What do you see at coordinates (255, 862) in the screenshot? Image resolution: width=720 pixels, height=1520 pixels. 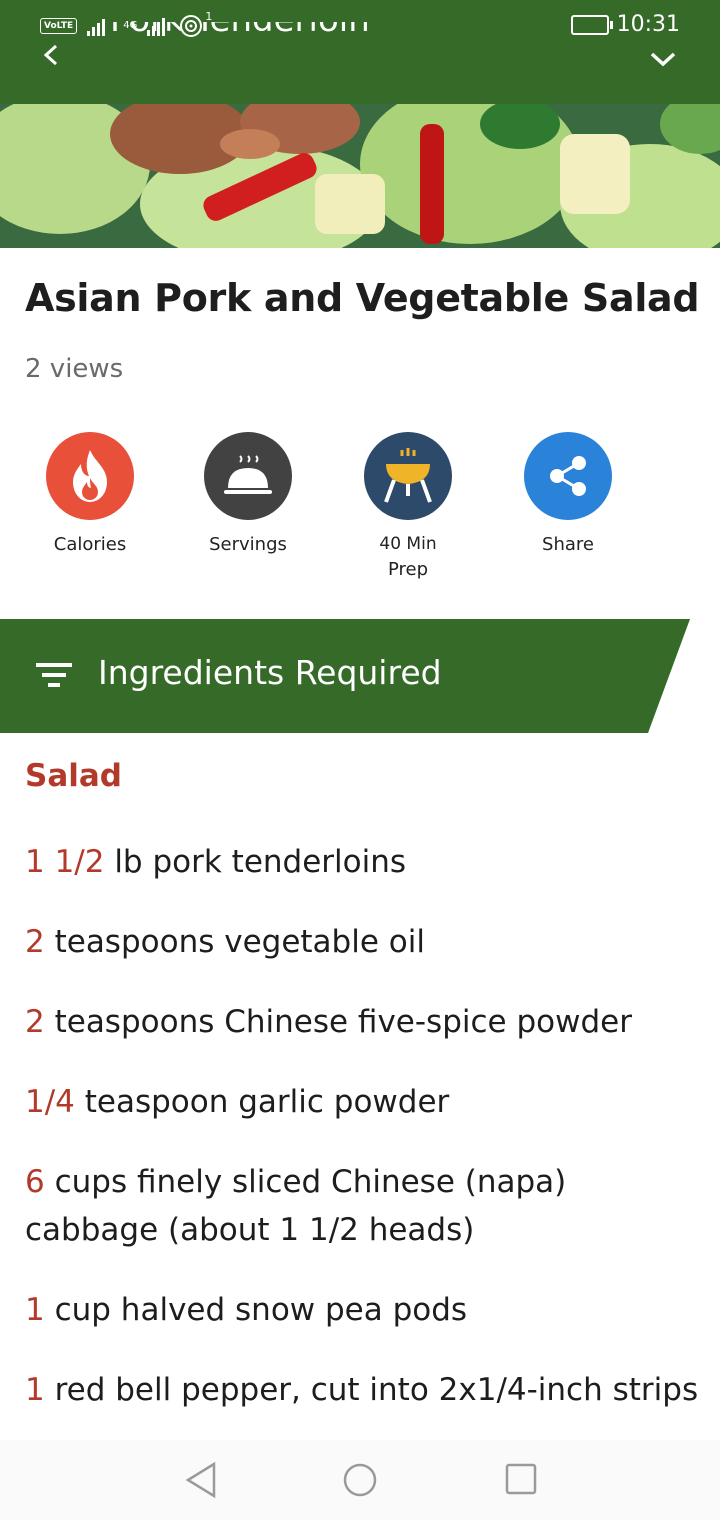 I see `ingredient-text: lb pork tenderloins` at bounding box center [255, 862].